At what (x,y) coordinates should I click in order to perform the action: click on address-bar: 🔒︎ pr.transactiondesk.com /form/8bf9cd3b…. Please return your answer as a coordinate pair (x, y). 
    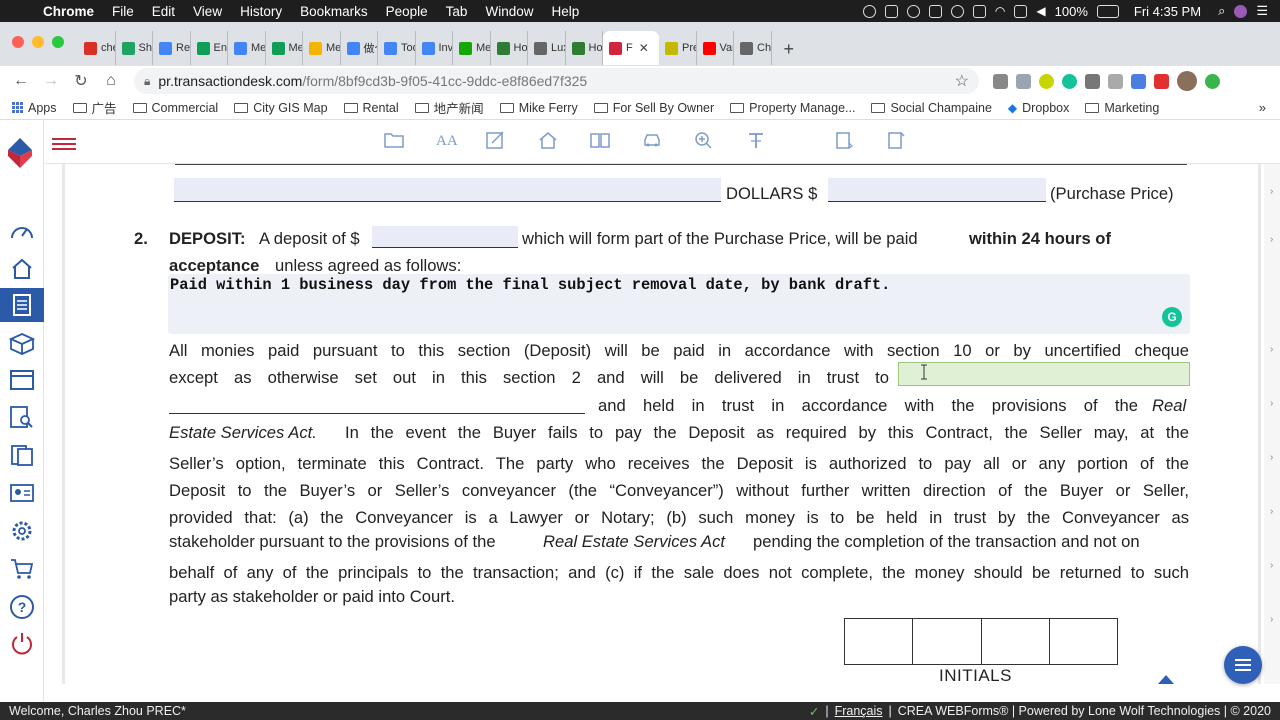
    Looking at the image, I should click on (556, 81).